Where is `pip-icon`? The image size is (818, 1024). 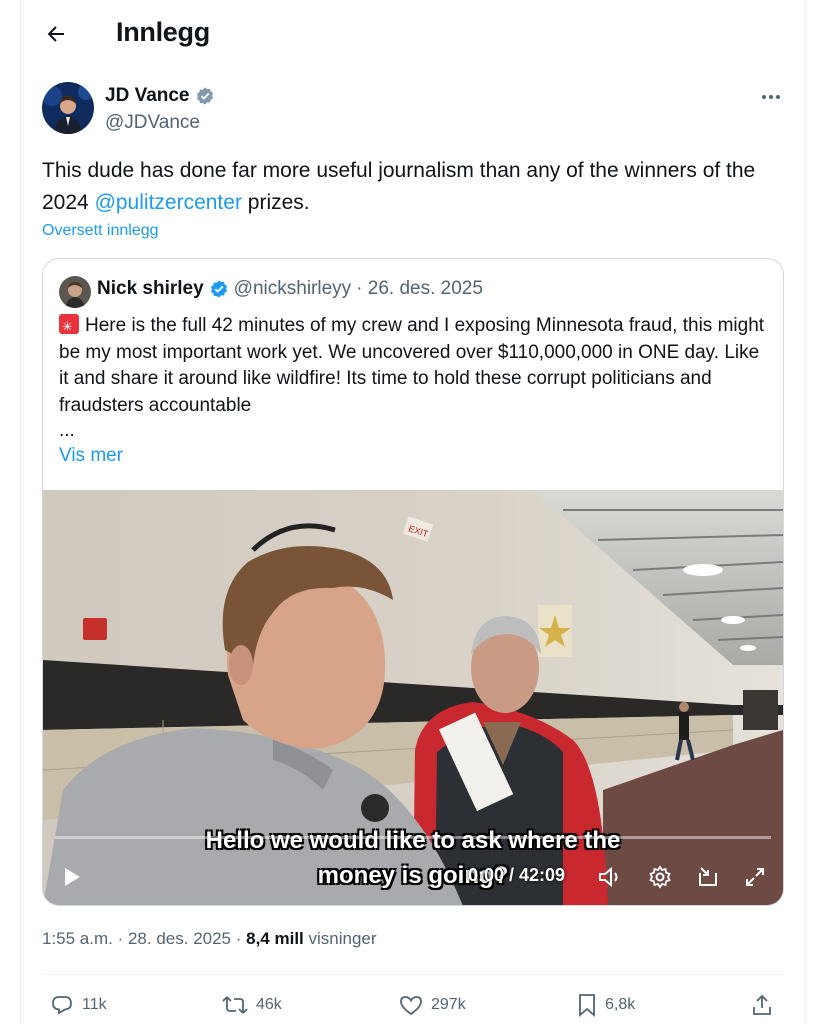 pip-icon is located at coordinates (708, 876).